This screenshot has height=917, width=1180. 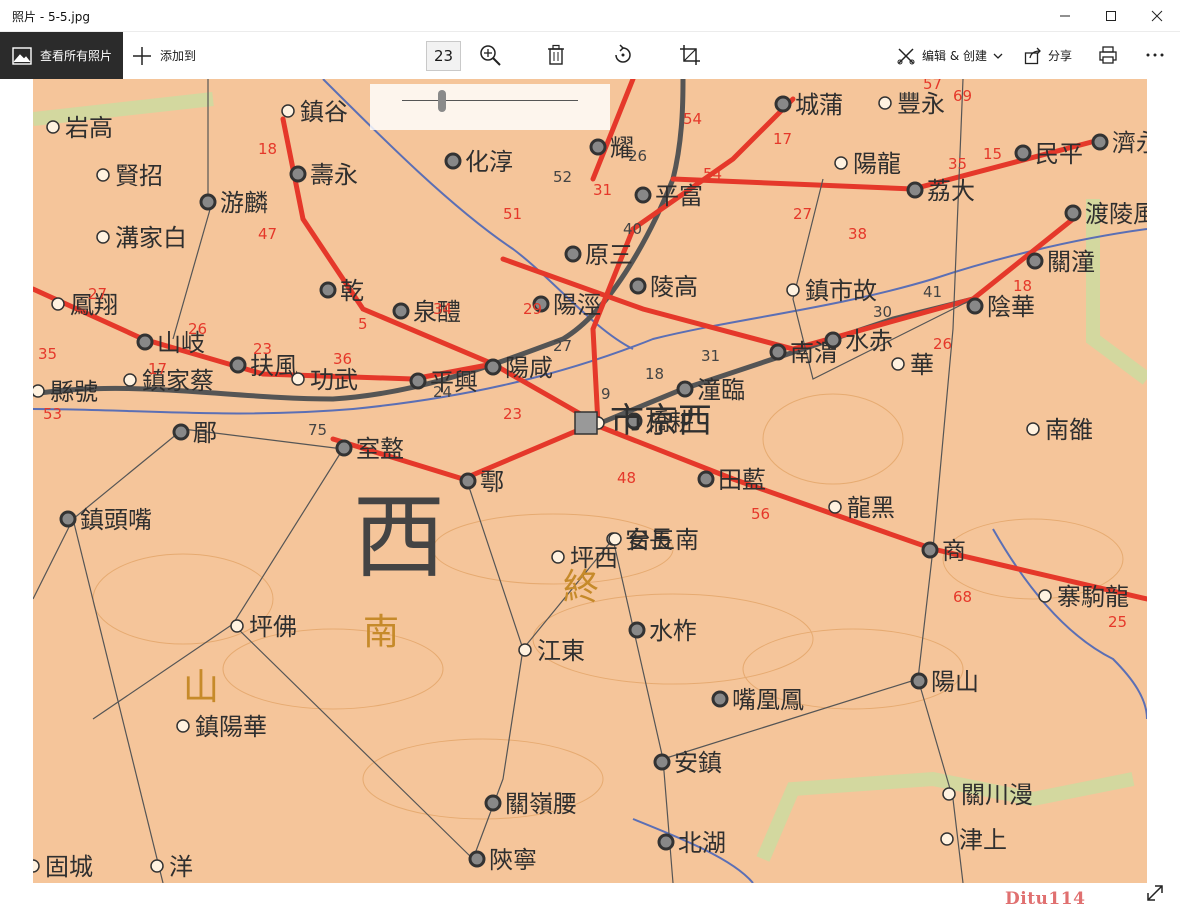 What do you see at coordinates (324, 112) in the screenshot?
I see `place-label: 鎮谷` at bounding box center [324, 112].